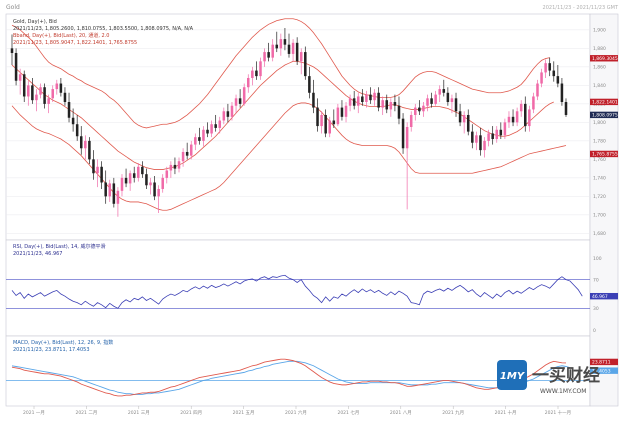 Image resolution: width=624 pixels, height=422 pixels. I want to click on x-tick-label: 2021 七月, so click(348, 412).